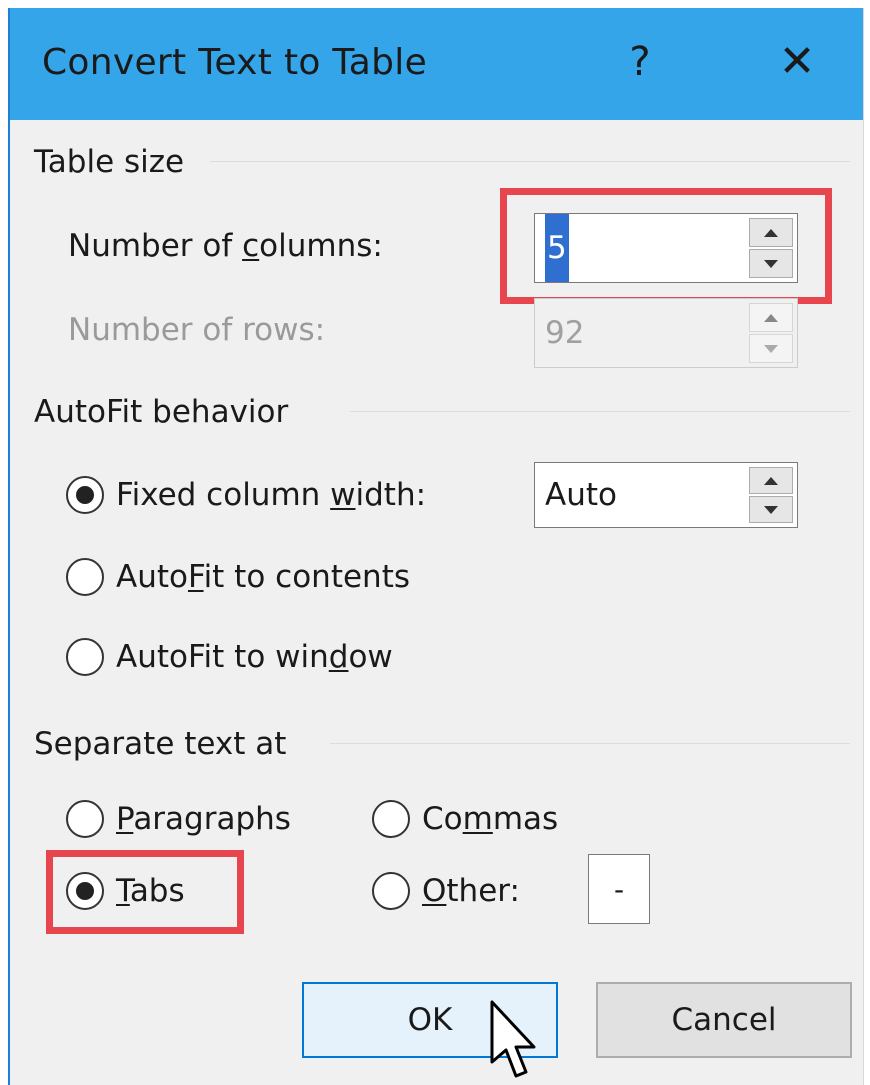 Image resolution: width=870 pixels, height=1085 pixels. I want to click on other-option: Other:, so click(446, 891).